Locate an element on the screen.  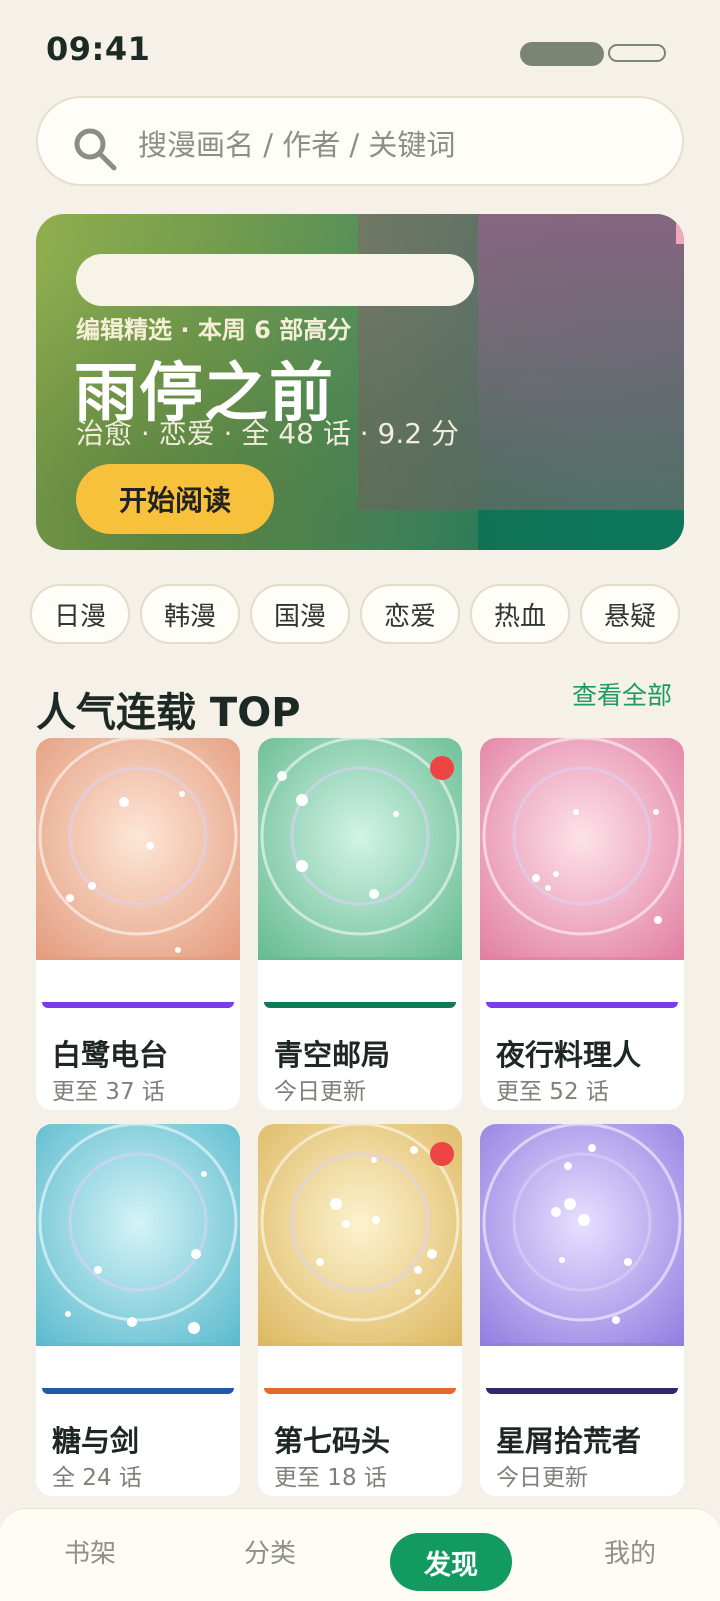
comic-card: 白鹭电台 更至 37 话 is located at coordinates (138, 924).